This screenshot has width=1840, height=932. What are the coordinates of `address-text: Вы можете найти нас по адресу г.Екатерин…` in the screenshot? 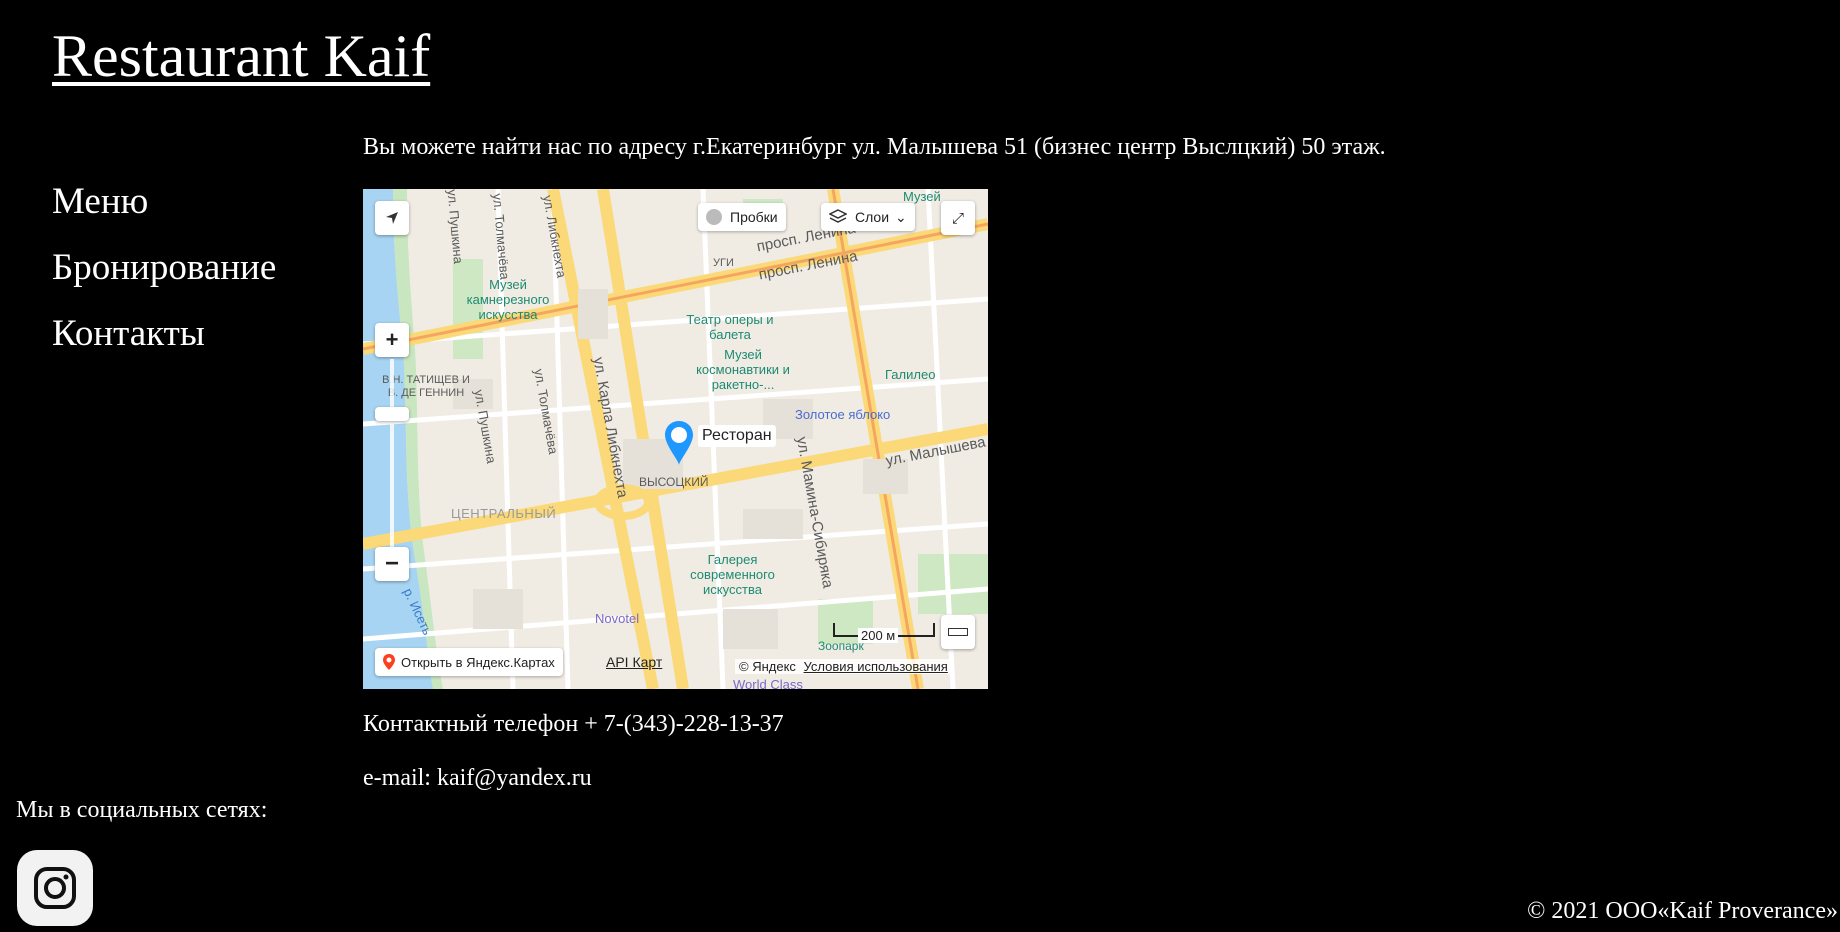 It's located at (874, 147).